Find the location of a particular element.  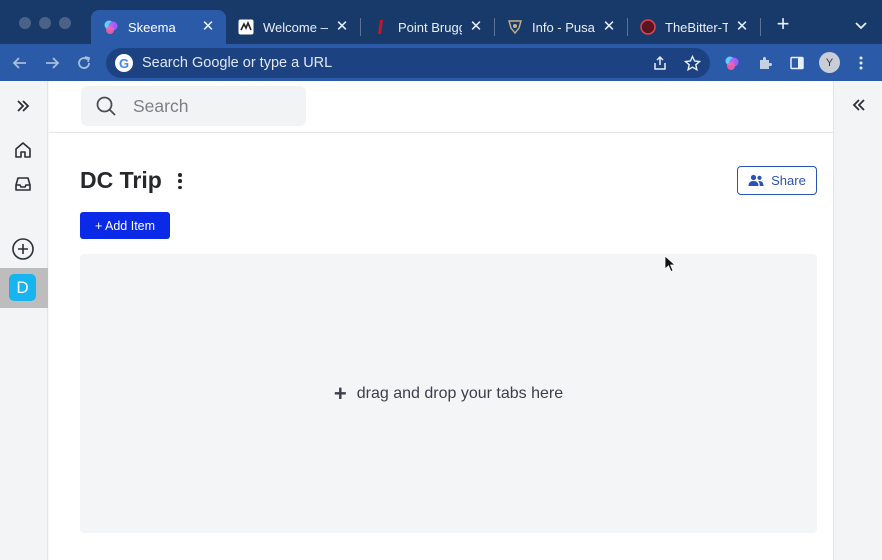

search-box is located at coordinates (193, 106).